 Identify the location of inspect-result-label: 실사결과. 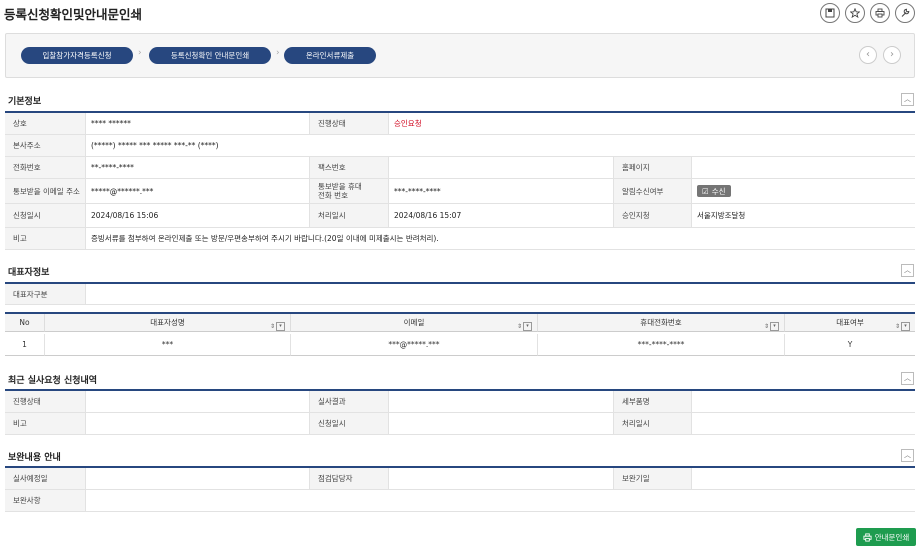
(349, 402).